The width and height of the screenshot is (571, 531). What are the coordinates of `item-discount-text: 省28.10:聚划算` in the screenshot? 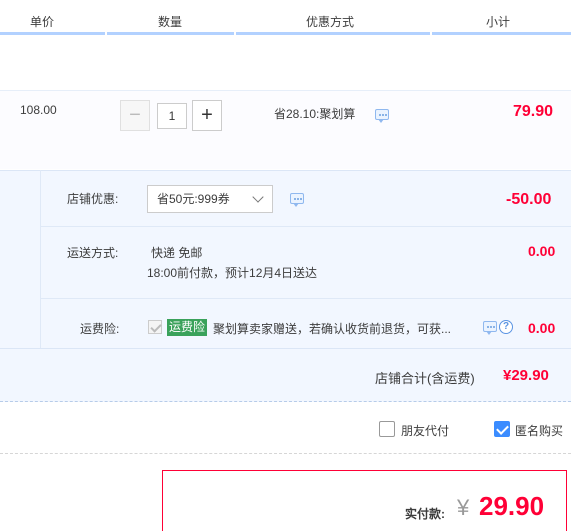 It's located at (315, 114).